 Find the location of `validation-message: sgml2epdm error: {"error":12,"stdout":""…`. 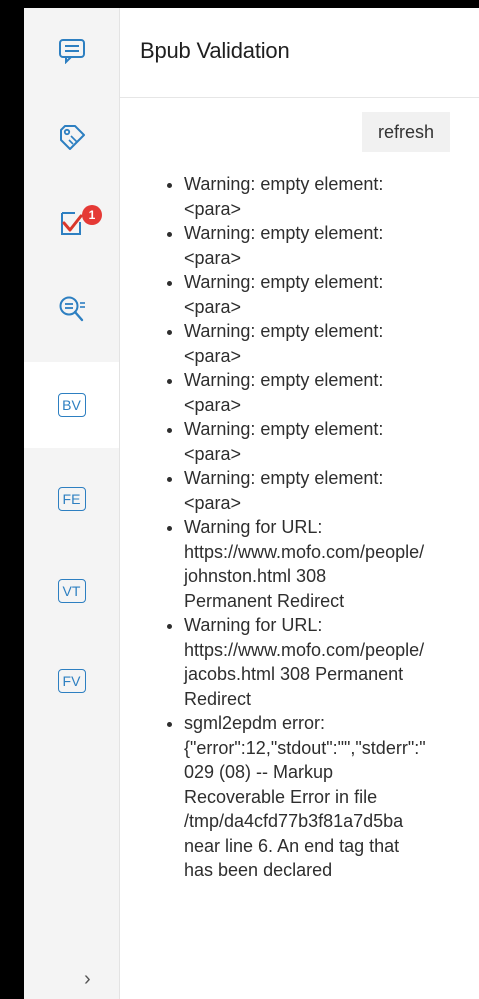

validation-message: sgml2epdm error: {"error":12,"stdout":""… is located at coordinates (331, 797).